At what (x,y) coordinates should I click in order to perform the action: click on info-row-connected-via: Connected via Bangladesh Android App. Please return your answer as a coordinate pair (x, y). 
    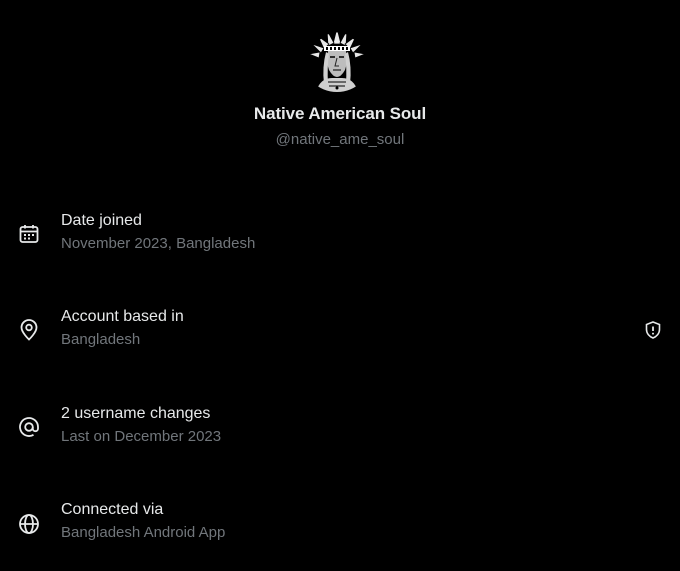
    Looking at the image, I should click on (340, 531).